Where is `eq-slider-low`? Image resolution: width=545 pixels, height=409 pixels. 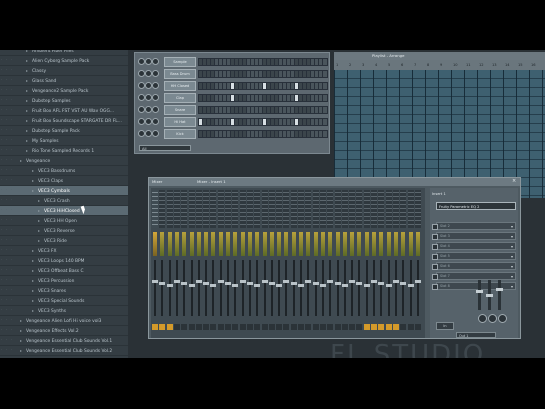 eq-slider-low is located at coordinates (479, 295).